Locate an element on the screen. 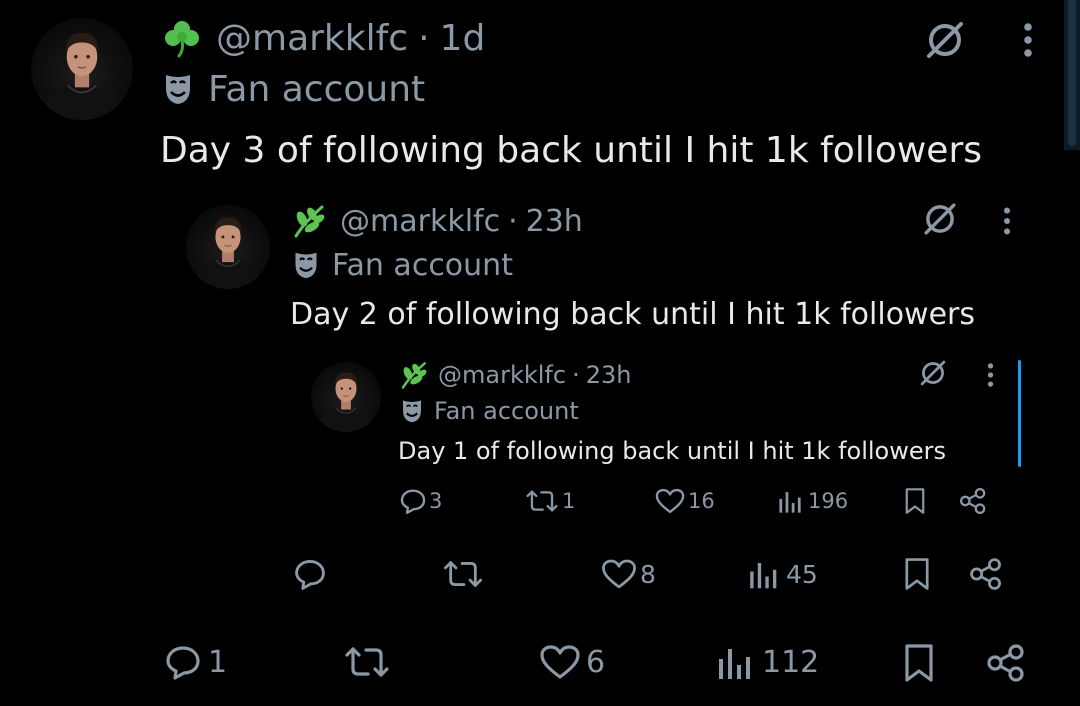 The image size is (1080, 706). quote-accent-line is located at coordinates (1019, 413).